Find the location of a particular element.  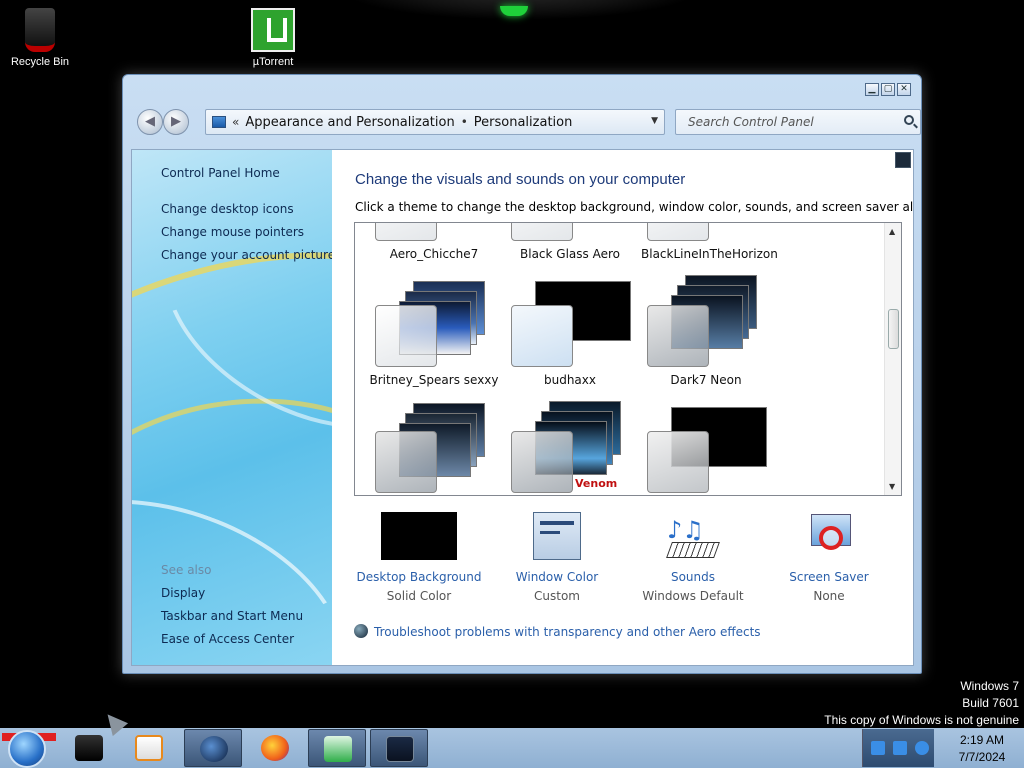

sidebar-ease-of-access: Ease of Access Center is located at coordinates (227, 639).